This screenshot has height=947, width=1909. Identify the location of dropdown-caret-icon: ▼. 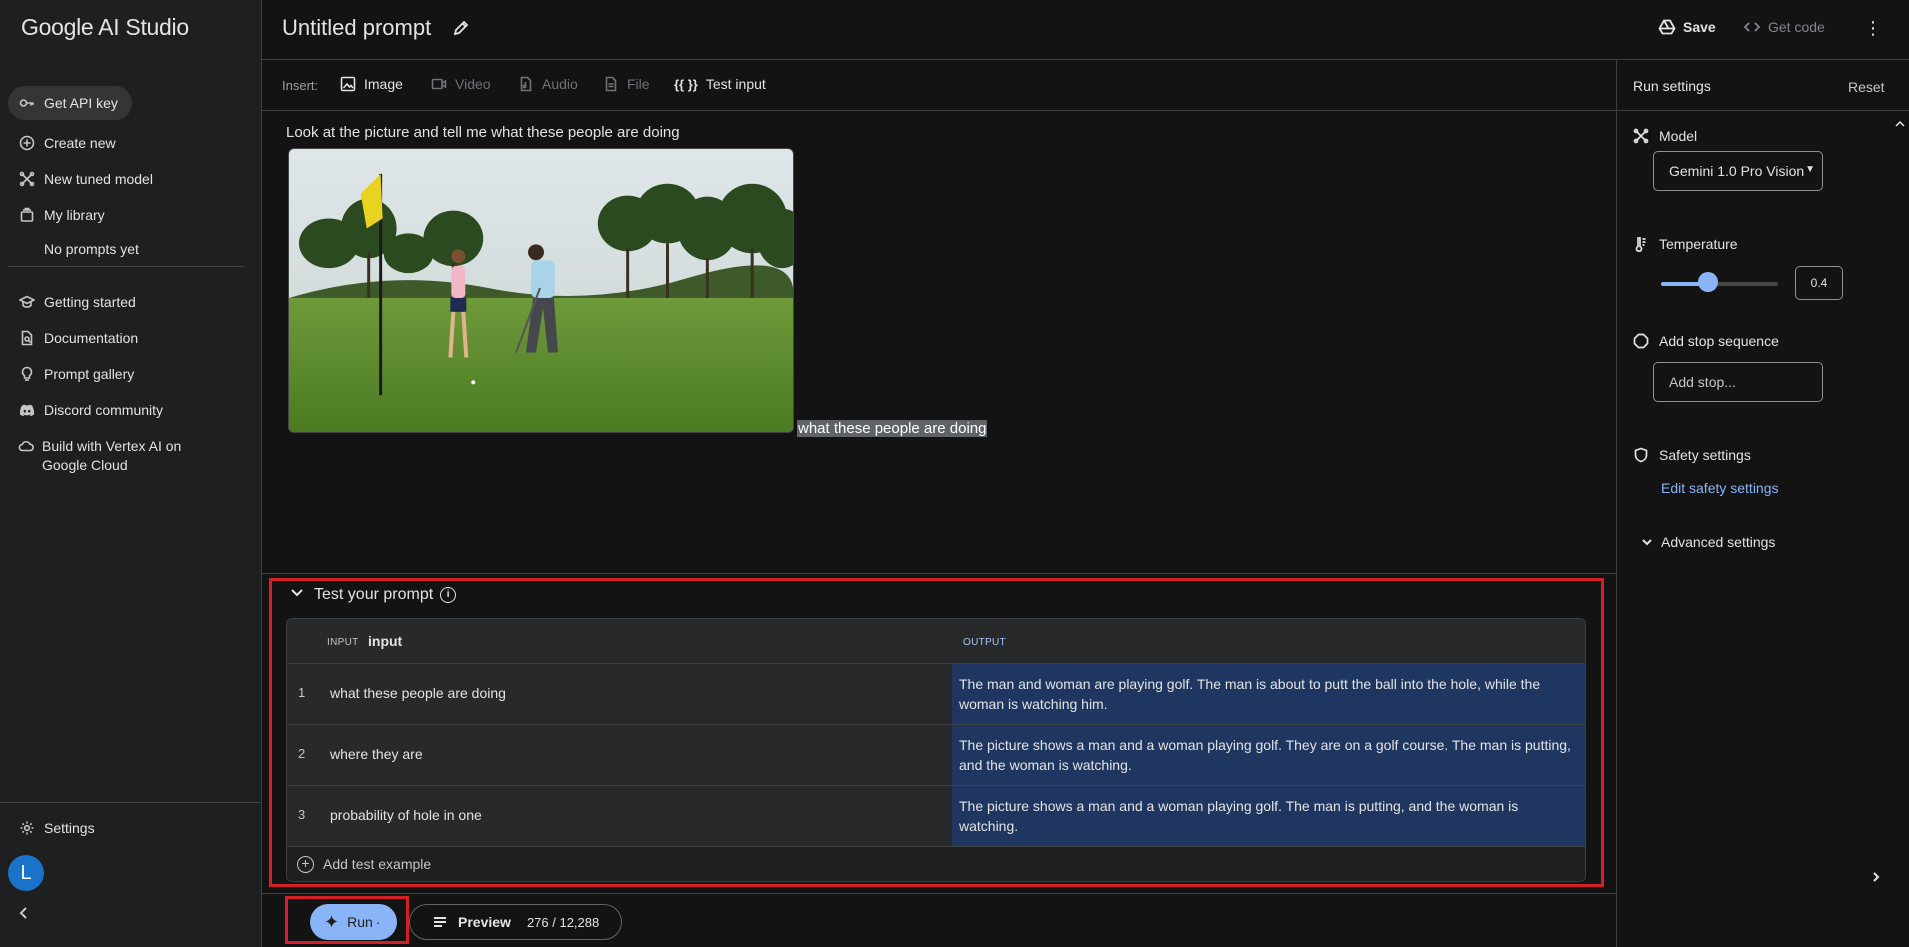
(1810, 169).